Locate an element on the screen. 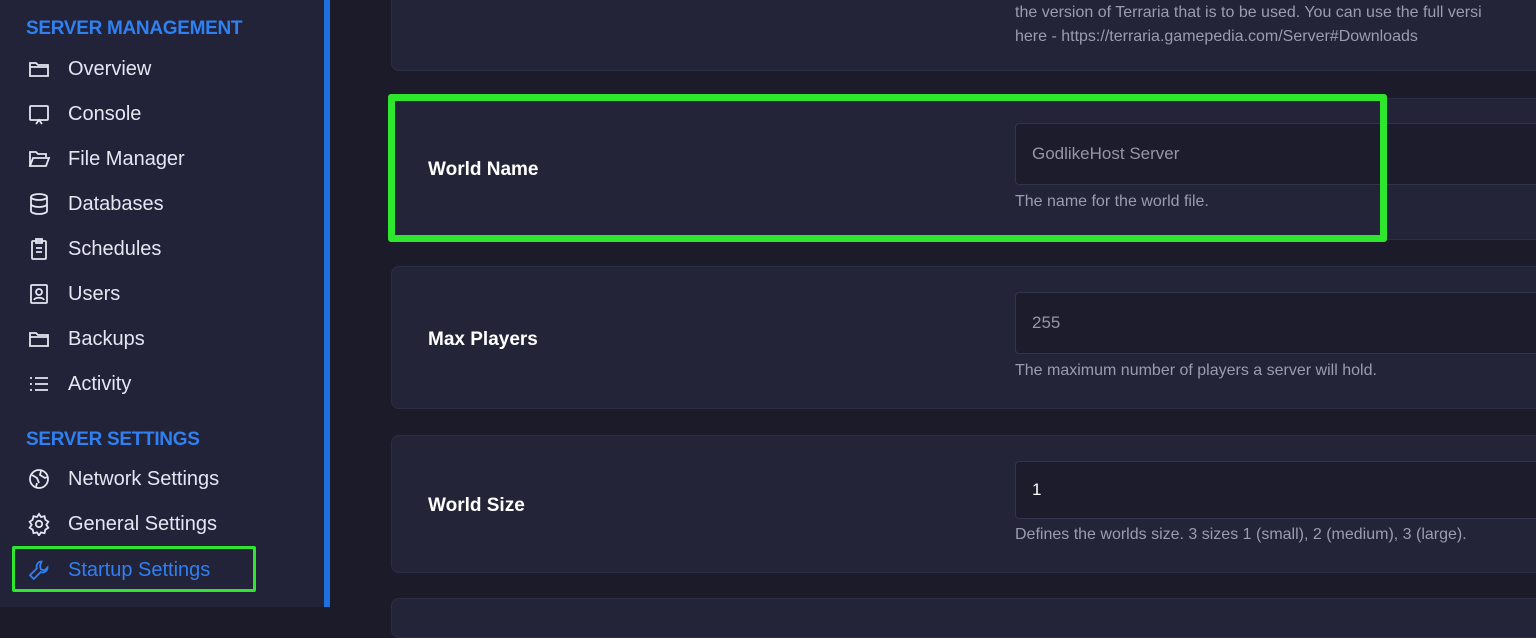 The height and width of the screenshot is (638, 1536). database-icon is located at coordinates (39, 204).